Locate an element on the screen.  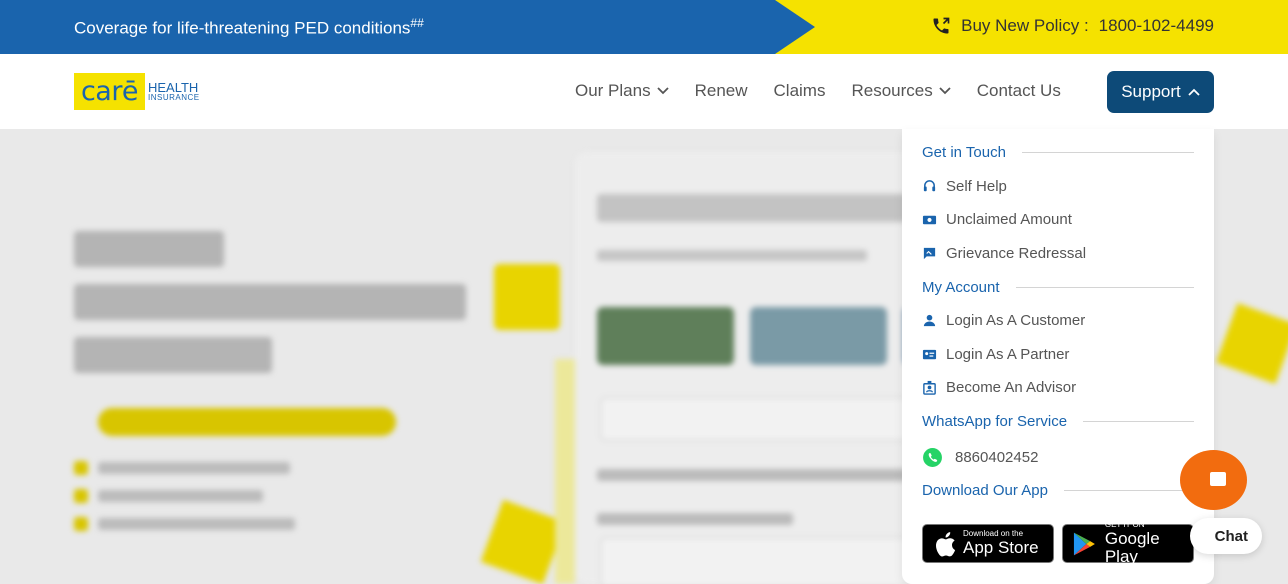
chevron-up-icon is located at coordinates (1194, 92).